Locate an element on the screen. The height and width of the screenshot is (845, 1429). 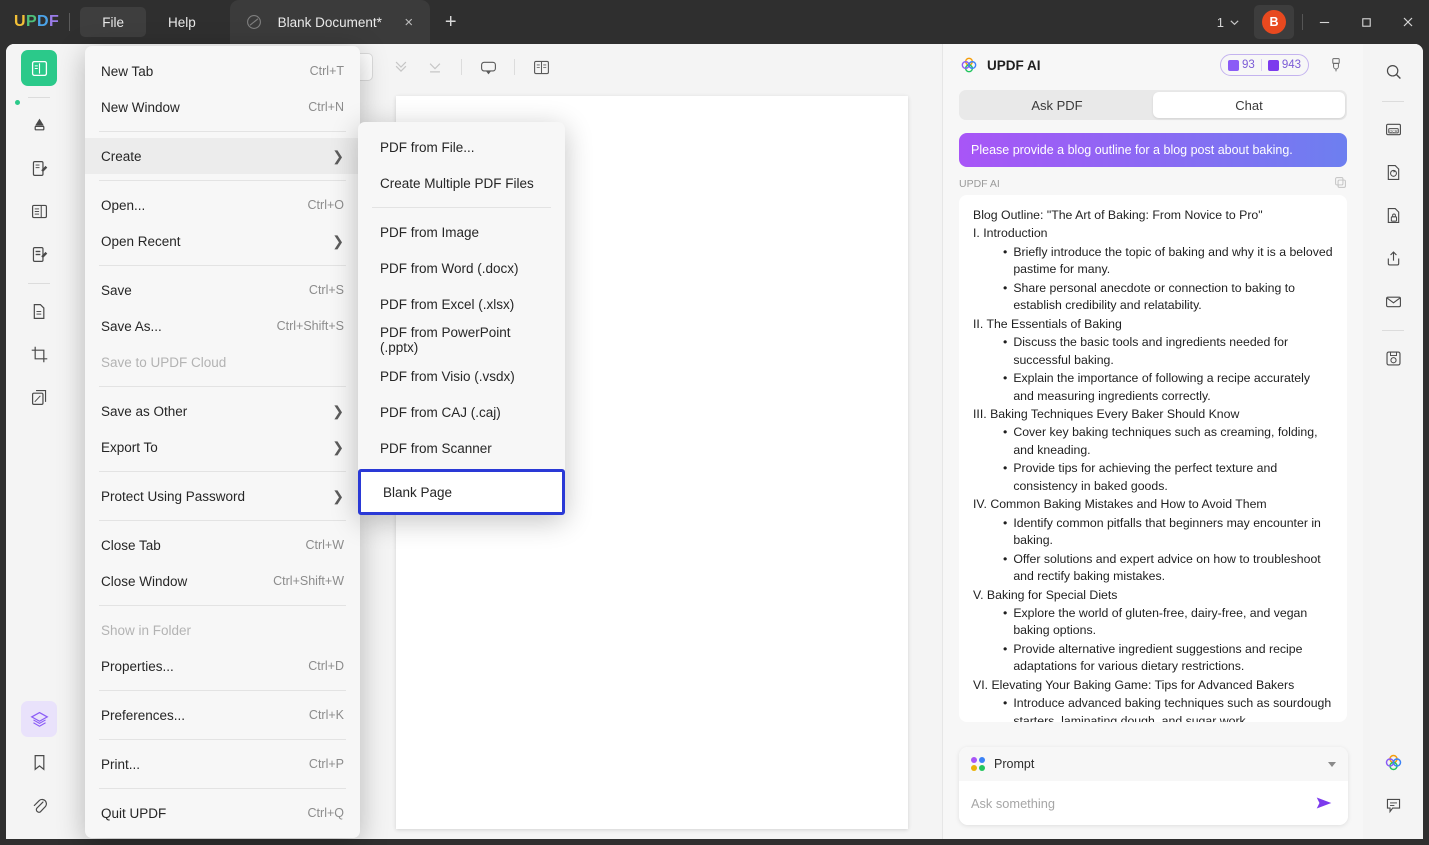
menu-help: Help is located at coordinates (182, 22).